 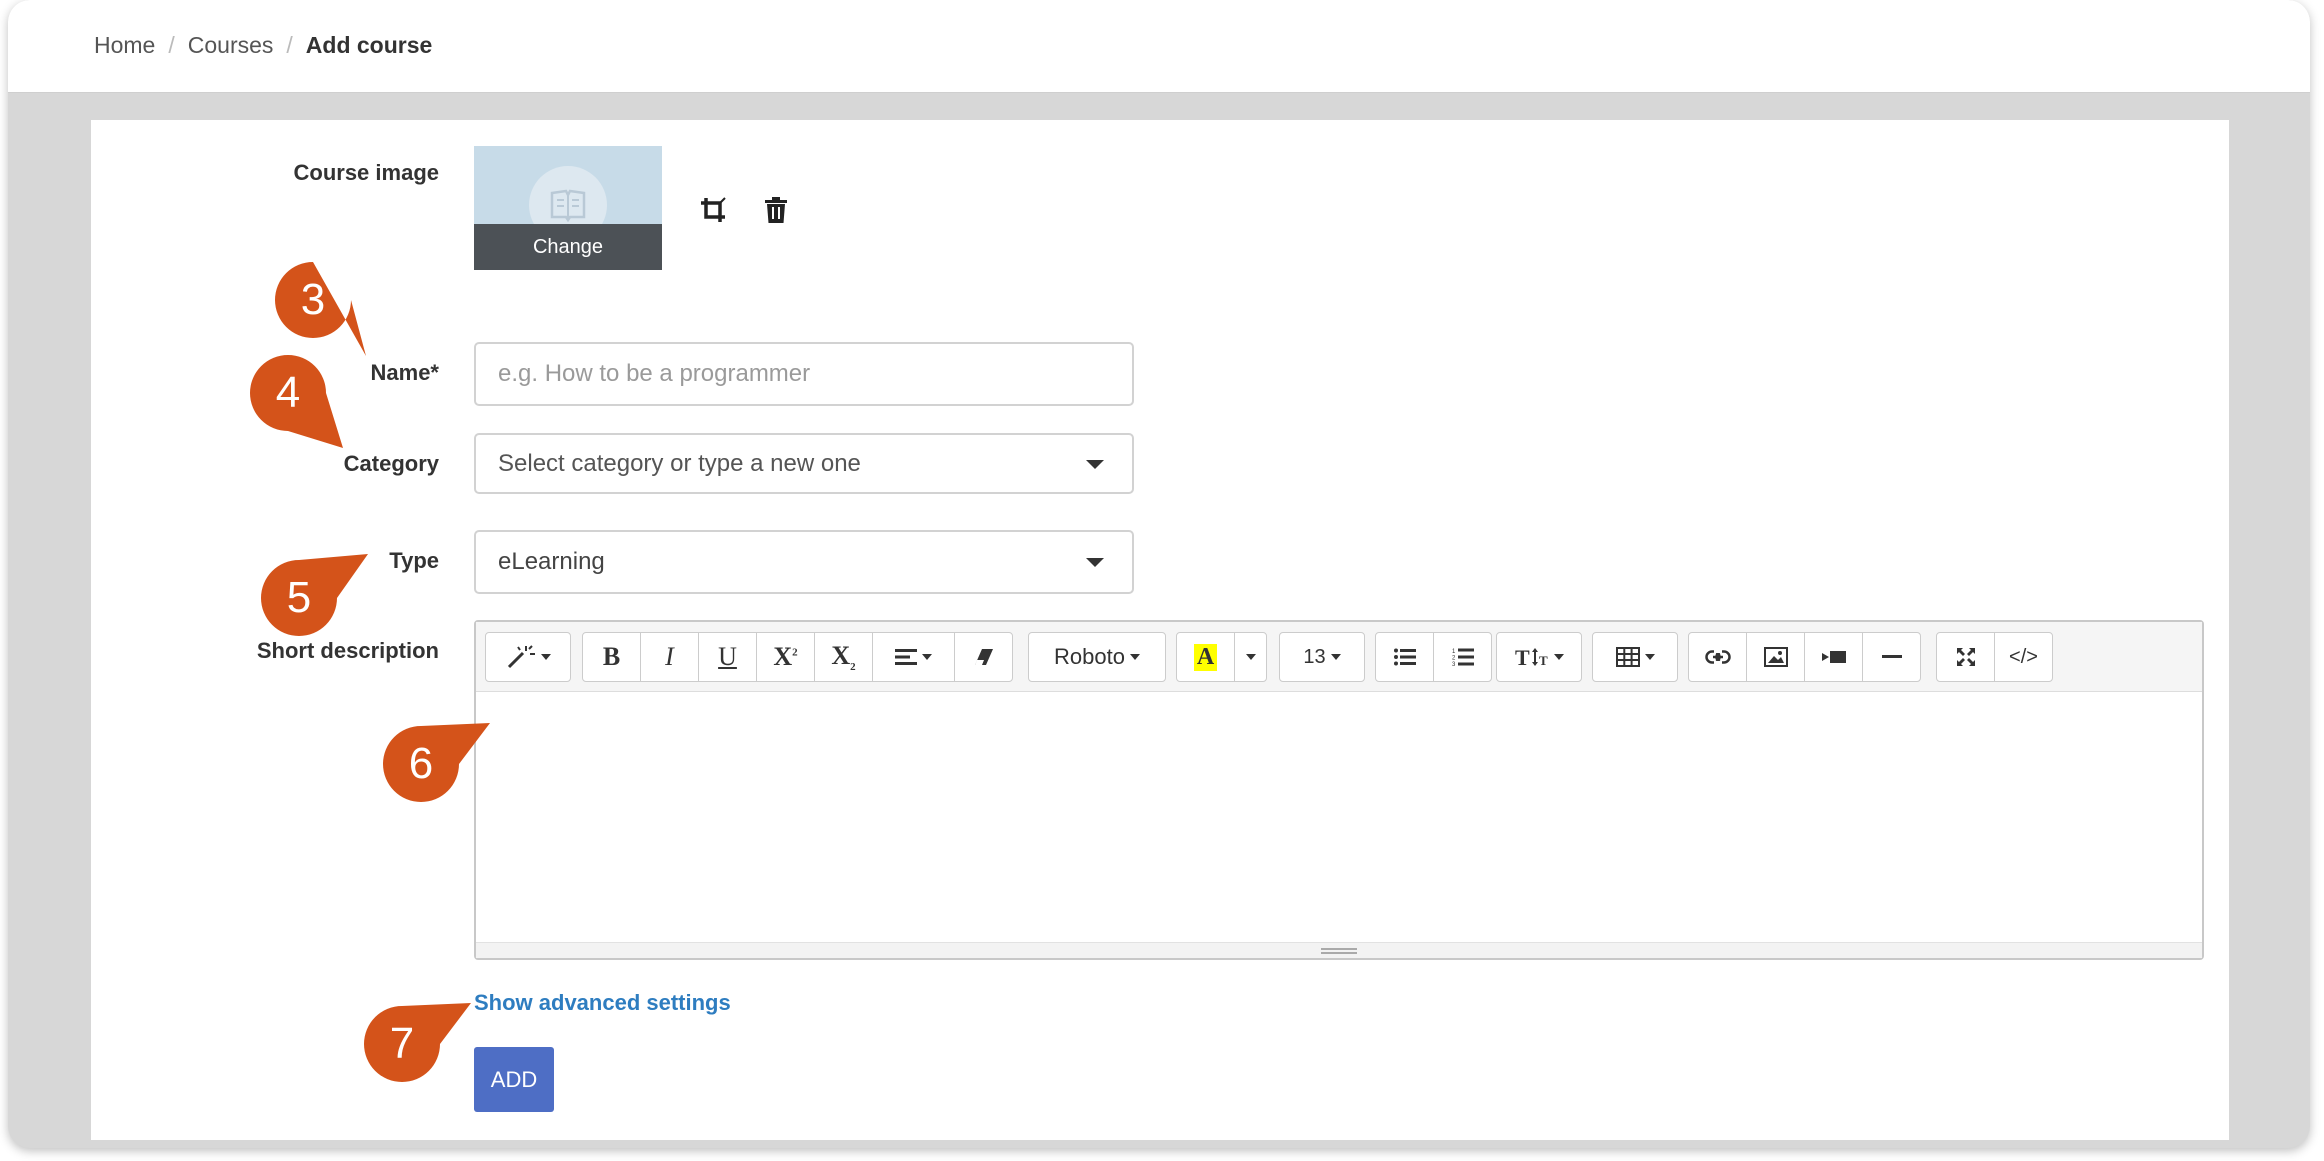 What do you see at coordinates (568, 247) in the screenshot?
I see `change-image-button: Change` at bounding box center [568, 247].